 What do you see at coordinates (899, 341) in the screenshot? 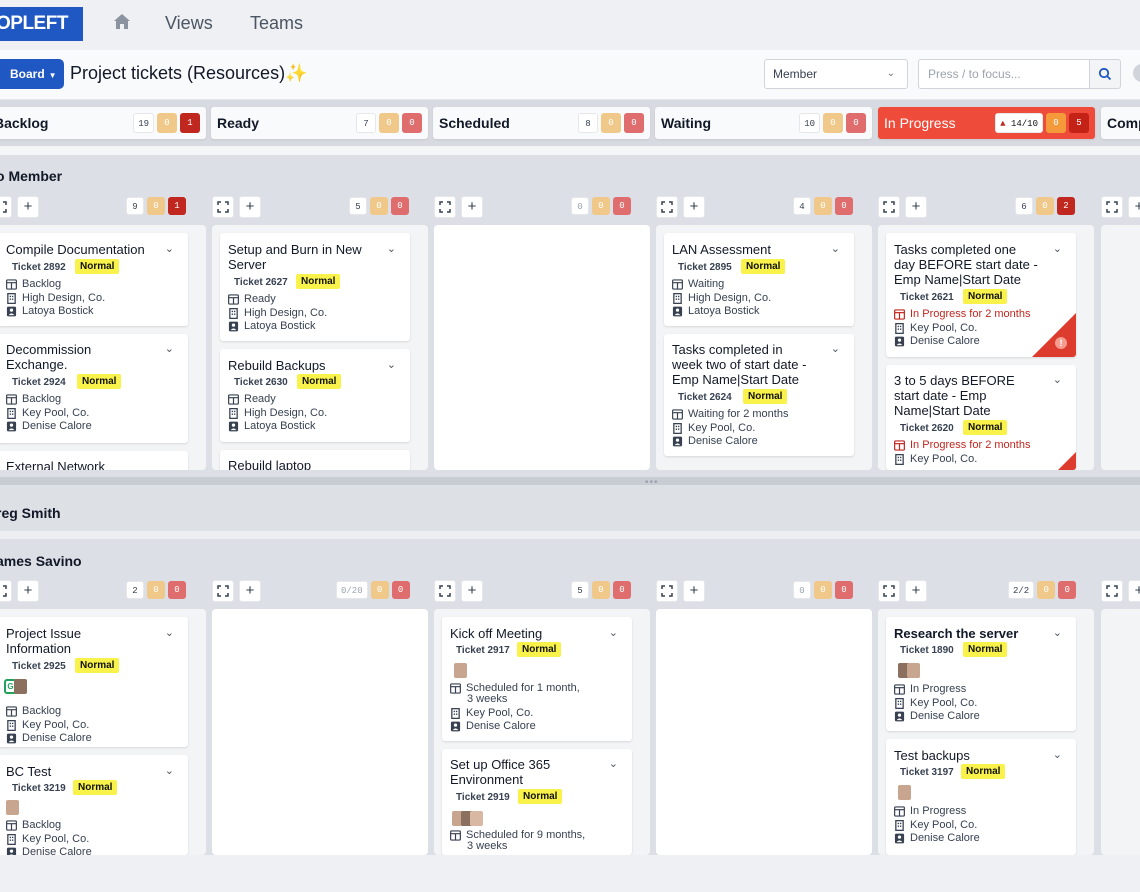
I see `contact-icon` at bounding box center [899, 341].